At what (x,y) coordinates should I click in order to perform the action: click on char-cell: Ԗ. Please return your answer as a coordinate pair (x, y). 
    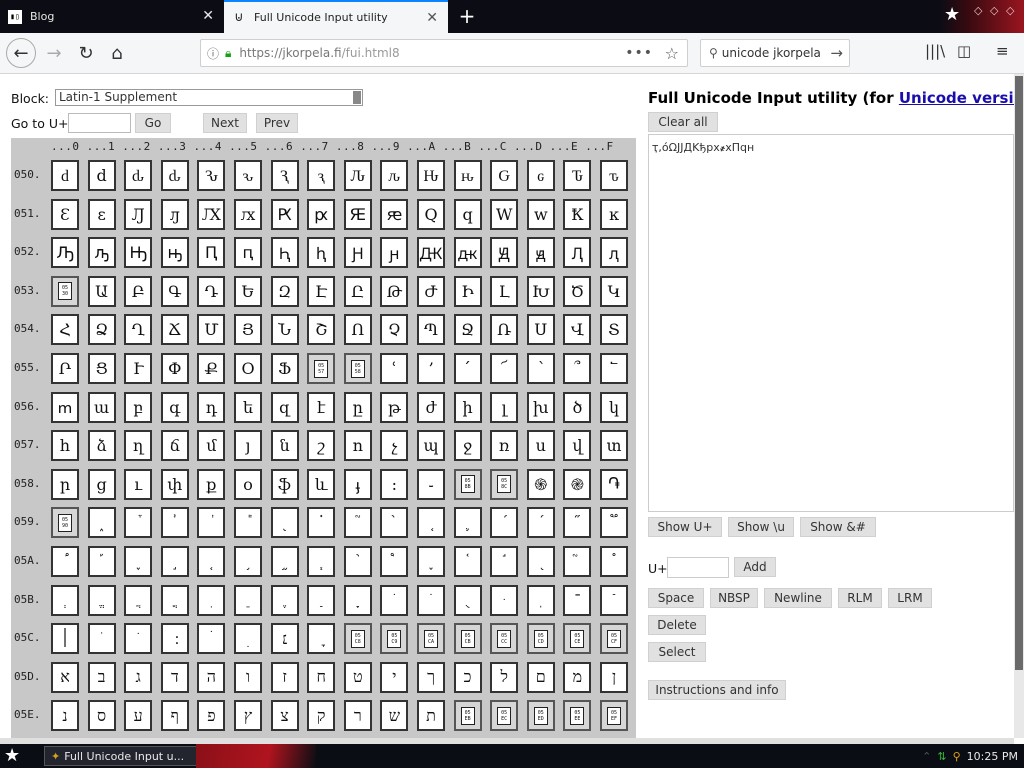
    Looking at the image, I should click on (284, 214).